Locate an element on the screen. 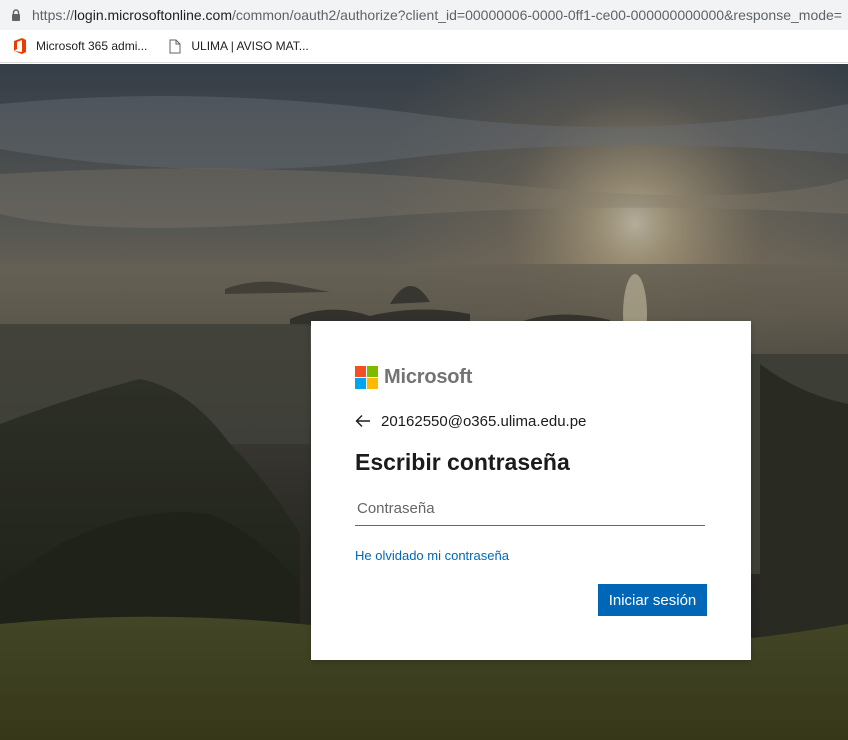  lock-icon is located at coordinates (16, 15).